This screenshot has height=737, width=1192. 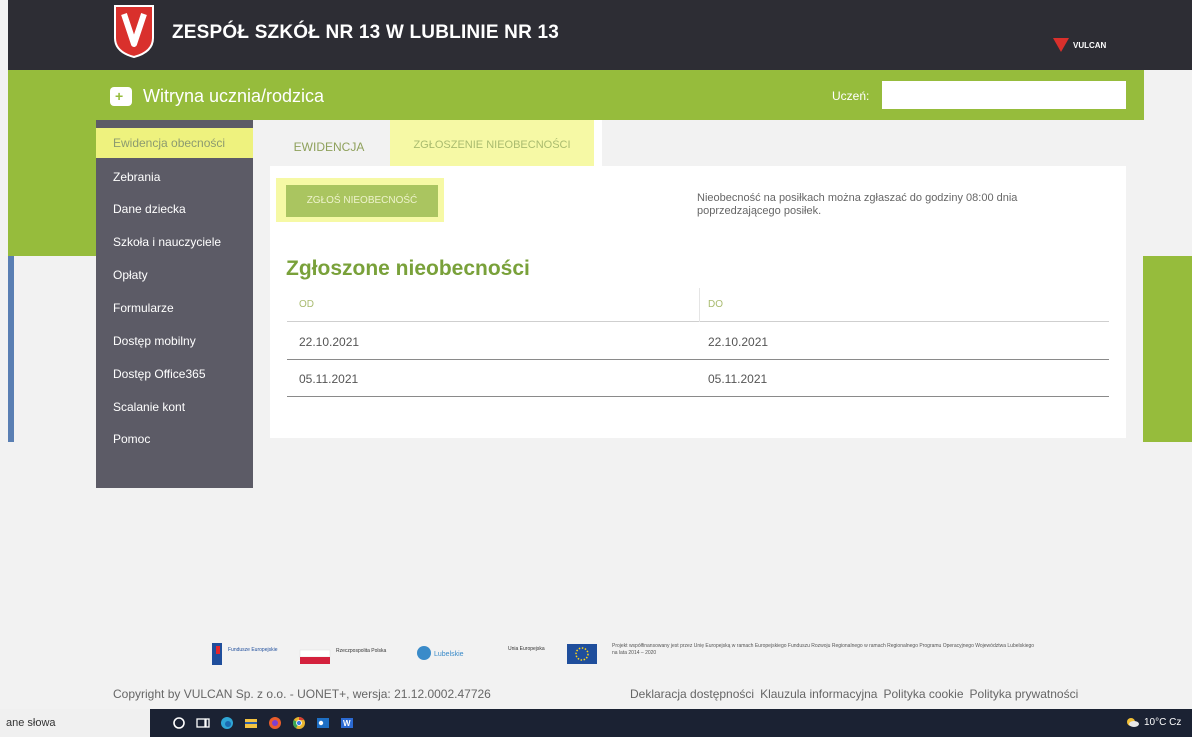 I want to click on cell-to: 05.11.2021, so click(x=738, y=379).